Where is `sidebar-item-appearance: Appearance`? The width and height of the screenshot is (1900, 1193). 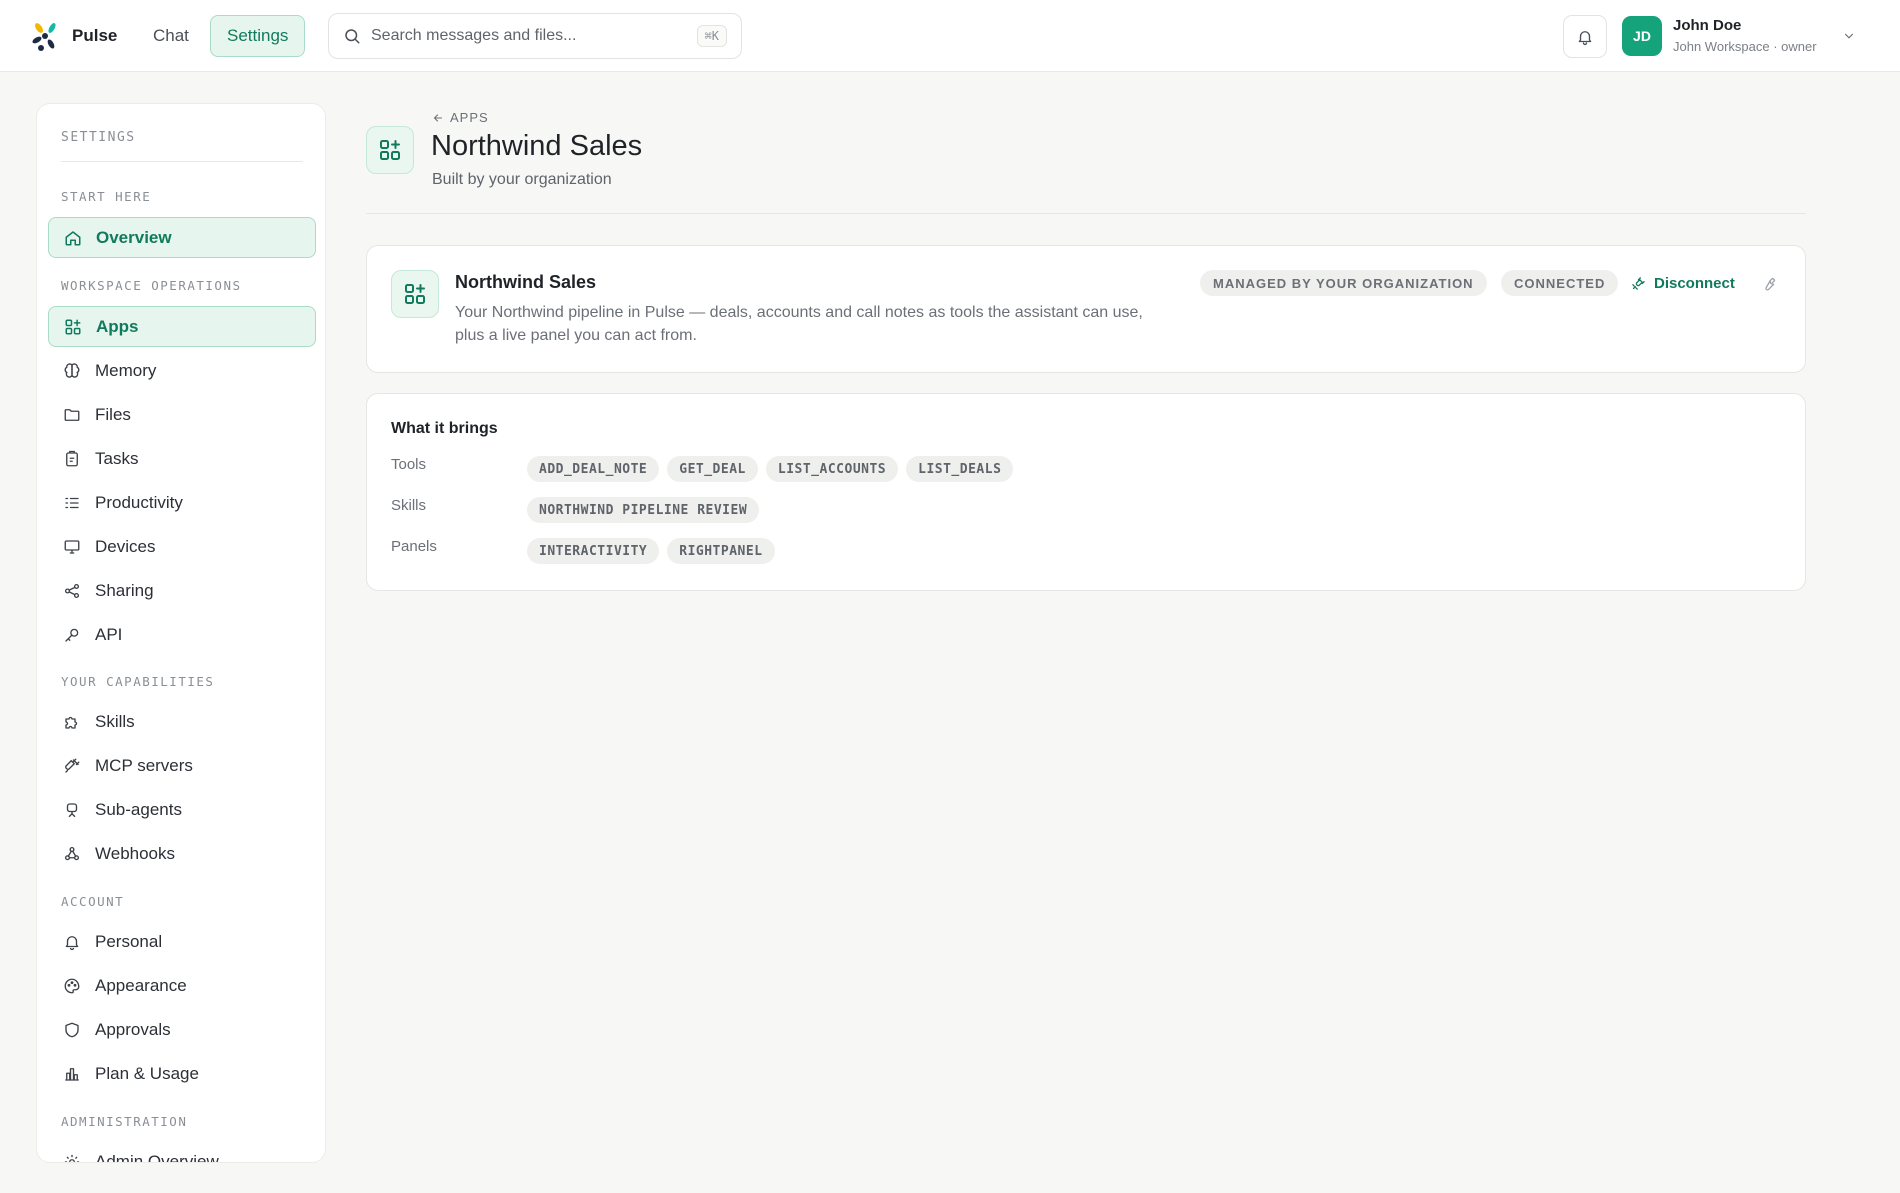
sidebar-item-appearance: Appearance is located at coordinates (182, 985).